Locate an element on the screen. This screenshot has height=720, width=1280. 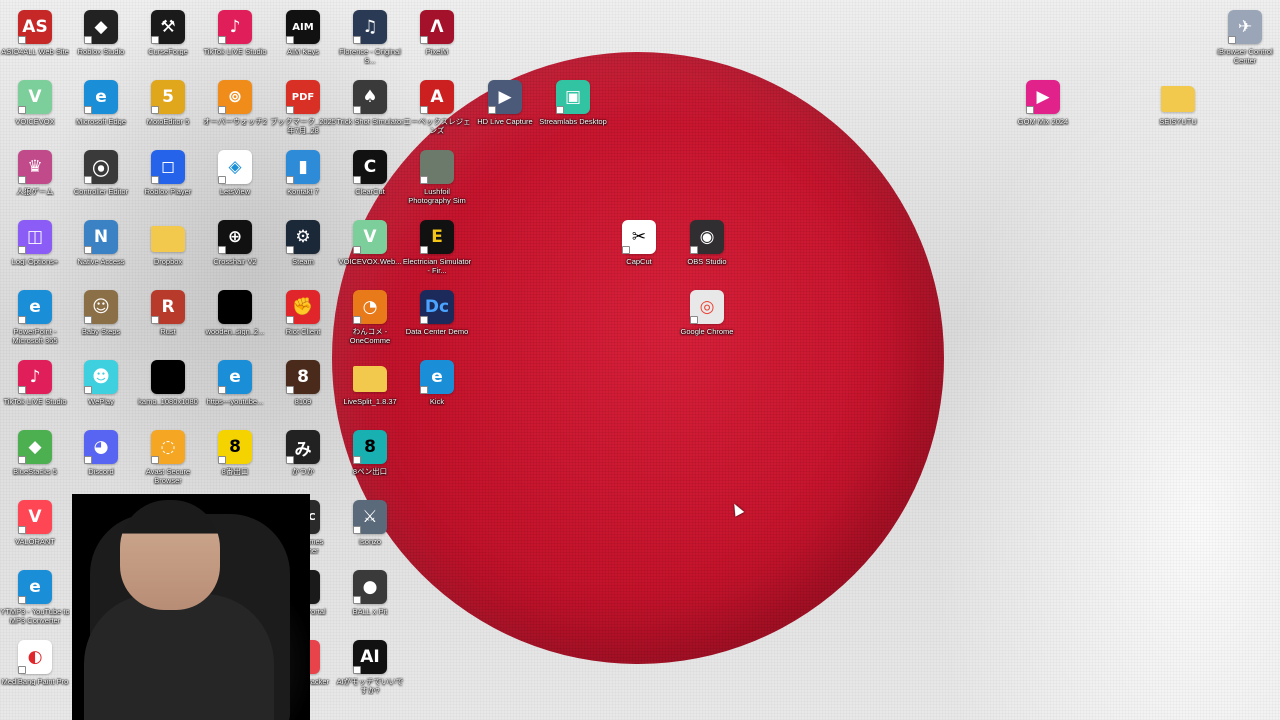
desktop-shortcut-label: エーペックスレジェンズ is located at coordinates (437, 126).